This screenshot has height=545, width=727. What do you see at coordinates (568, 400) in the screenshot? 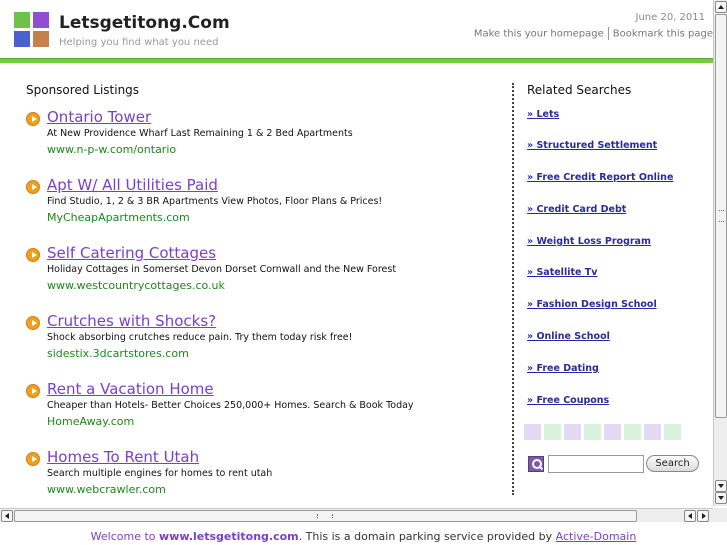
I see `related-search-link: » Free Coupons` at bounding box center [568, 400].